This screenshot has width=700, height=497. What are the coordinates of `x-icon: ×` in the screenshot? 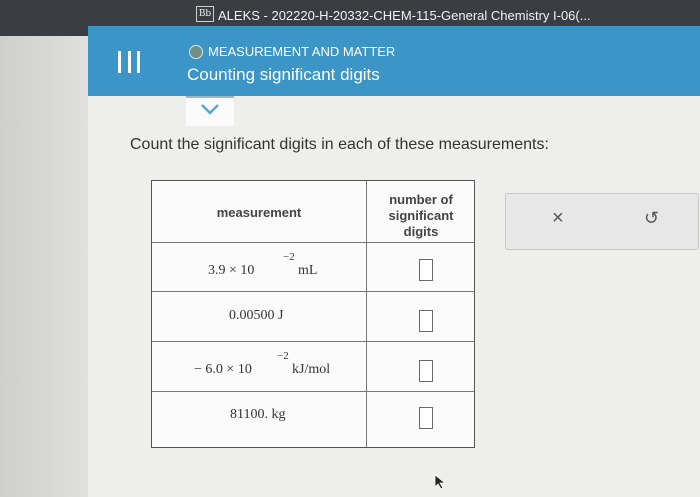 It's located at (558, 218).